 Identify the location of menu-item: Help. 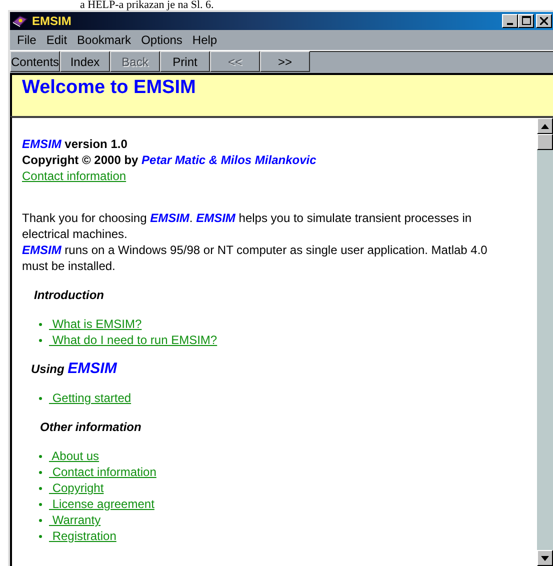
(204, 40).